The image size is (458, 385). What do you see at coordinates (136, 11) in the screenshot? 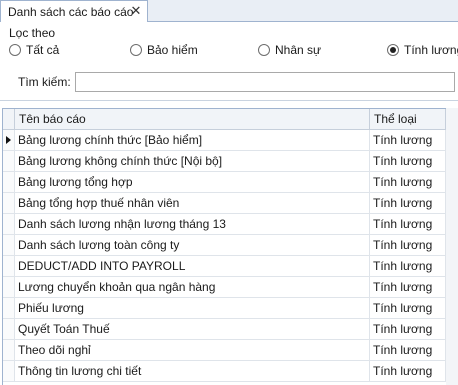
I see `close-icon: ✕` at bounding box center [136, 11].